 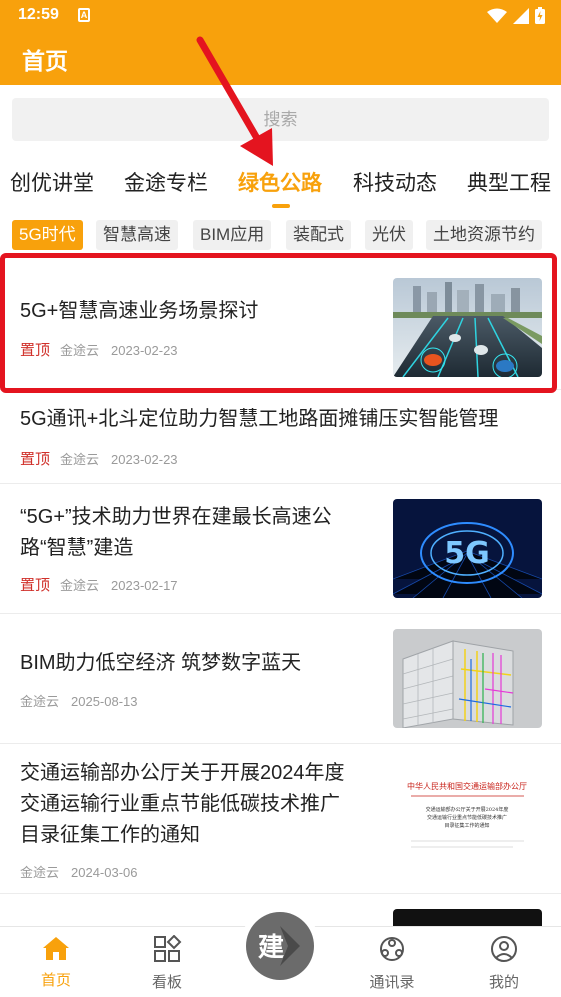 I want to click on list-item: BIM助力低空经济 筑梦数字蓝天 金途云 2025-08-13, so click(x=280, y=679).